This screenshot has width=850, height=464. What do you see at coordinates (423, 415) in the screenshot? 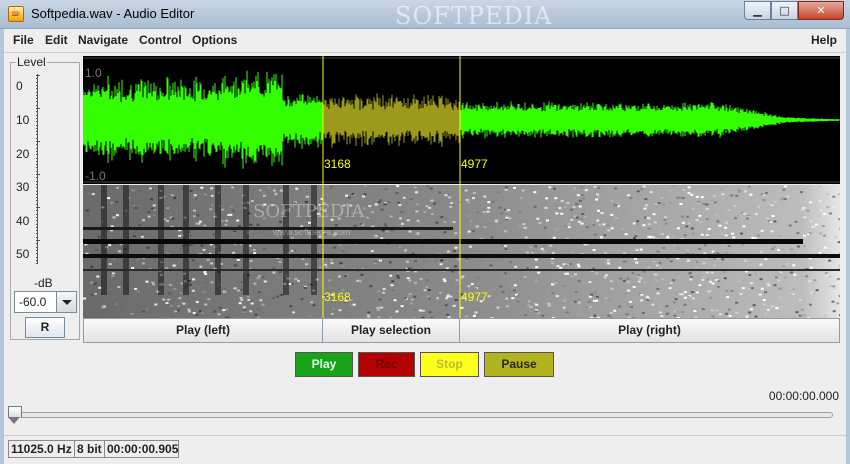
I see `position-slider-track` at bounding box center [423, 415].